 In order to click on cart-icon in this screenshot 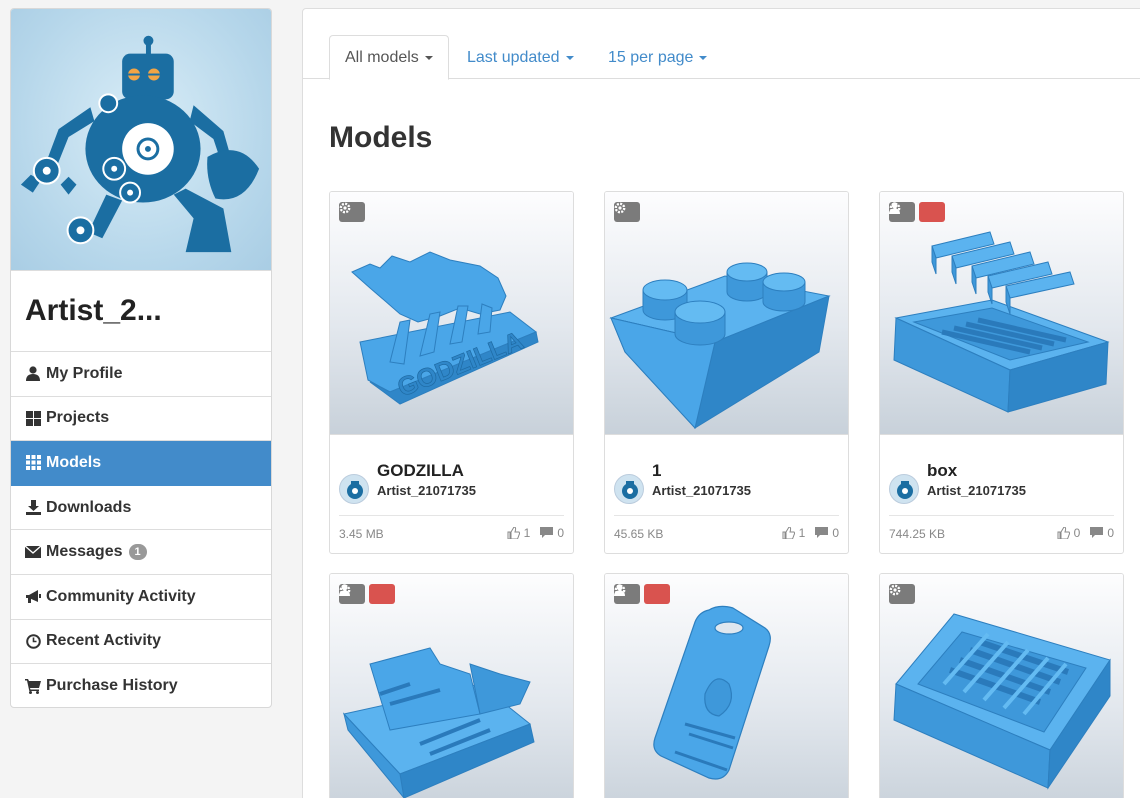, I will do `click(33, 686)`.